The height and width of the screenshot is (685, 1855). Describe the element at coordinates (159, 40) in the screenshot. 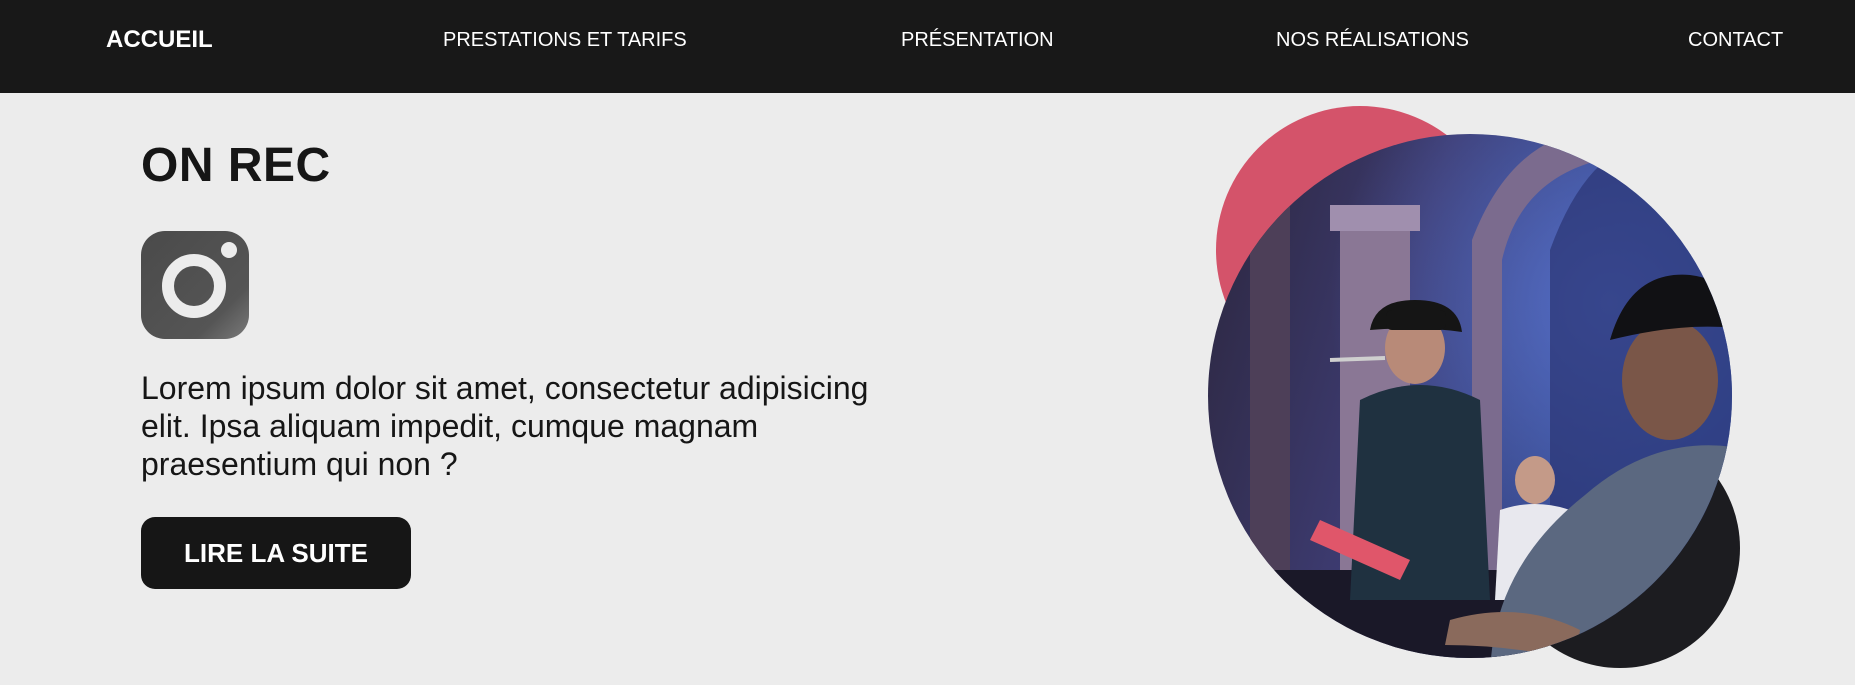

I see `nav-link-home: ACCUEIL` at that location.